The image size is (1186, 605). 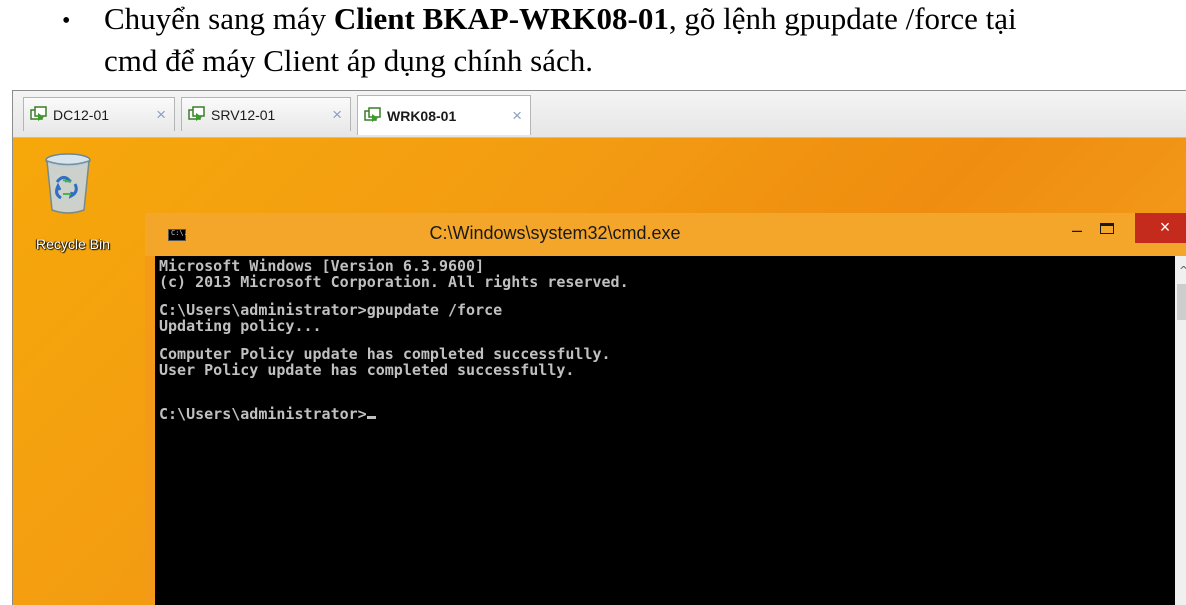 I want to click on tab-label: WRK08-01, so click(x=422, y=115).